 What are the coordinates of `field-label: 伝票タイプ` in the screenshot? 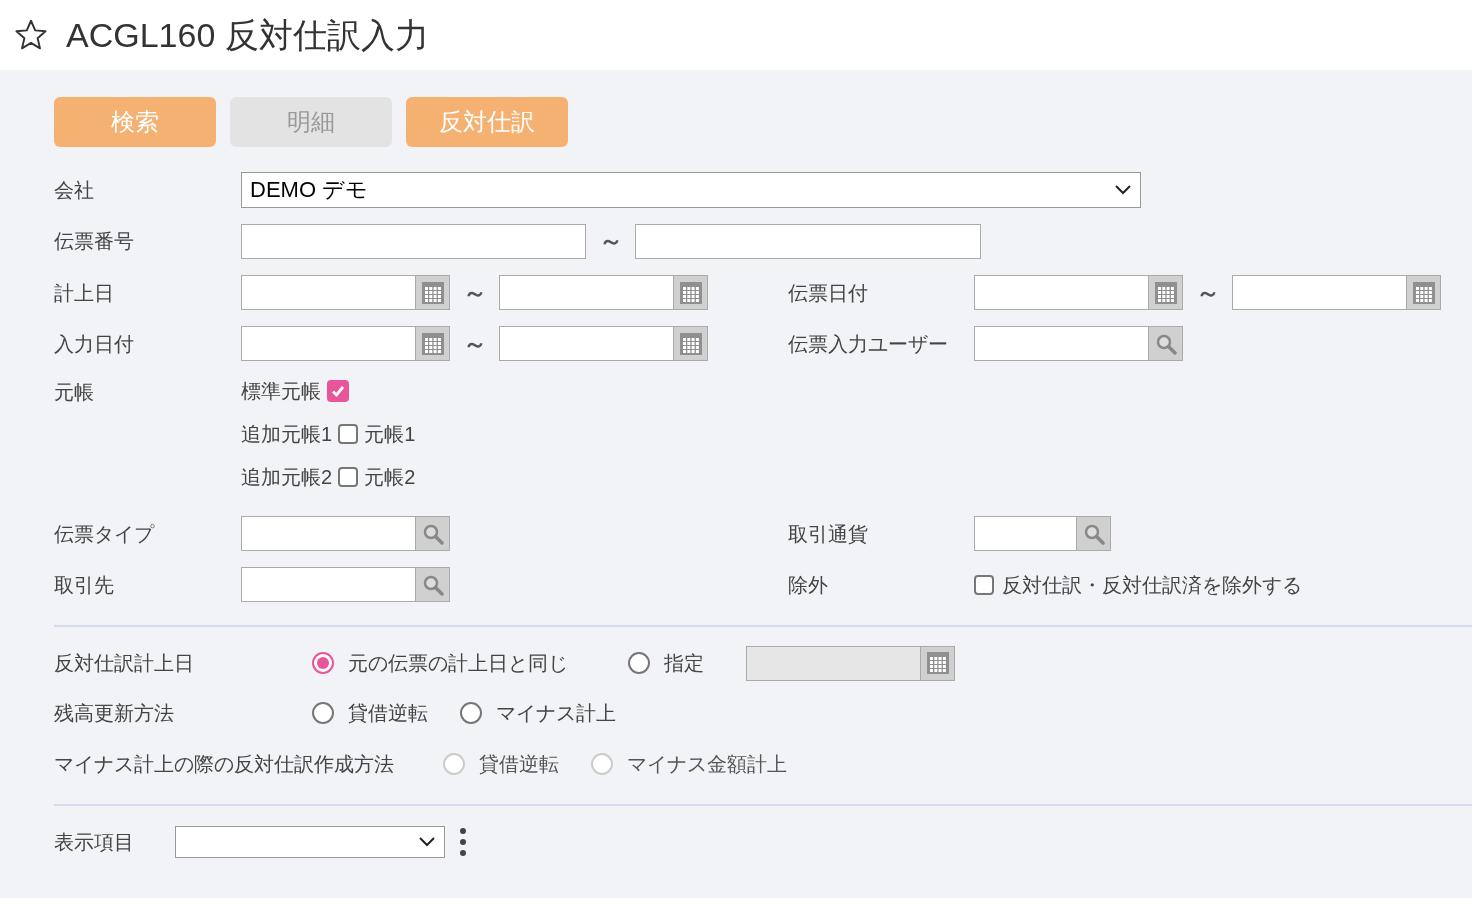 It's located at (105, 534).